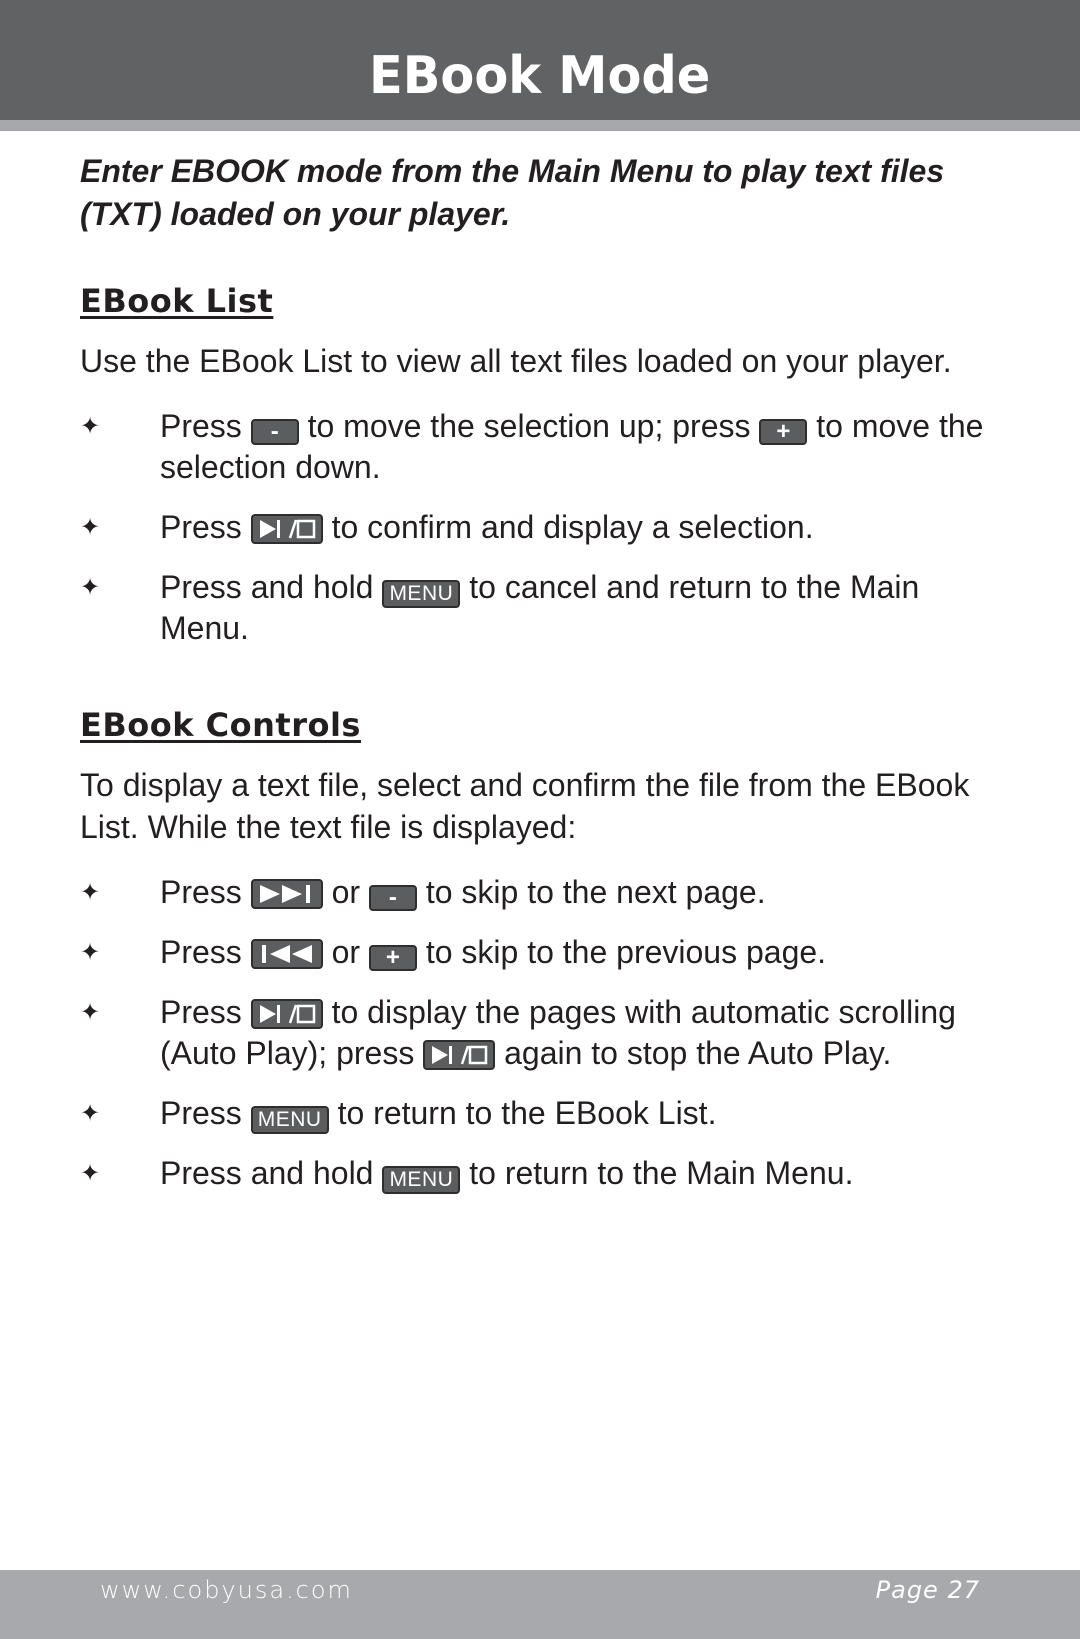  I want to click on page-header: EBook Mode, so click(540, 60).